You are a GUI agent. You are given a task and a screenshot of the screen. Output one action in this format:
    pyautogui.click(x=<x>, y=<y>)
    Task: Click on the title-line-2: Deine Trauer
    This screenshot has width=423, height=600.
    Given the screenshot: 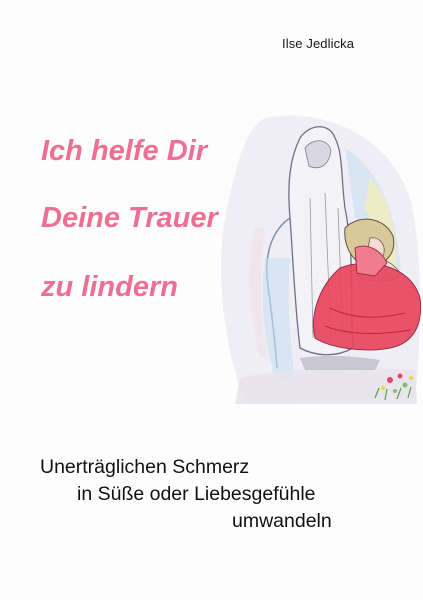 What is the action you would take?
    pyautogui.click(x=129, y=218)
    